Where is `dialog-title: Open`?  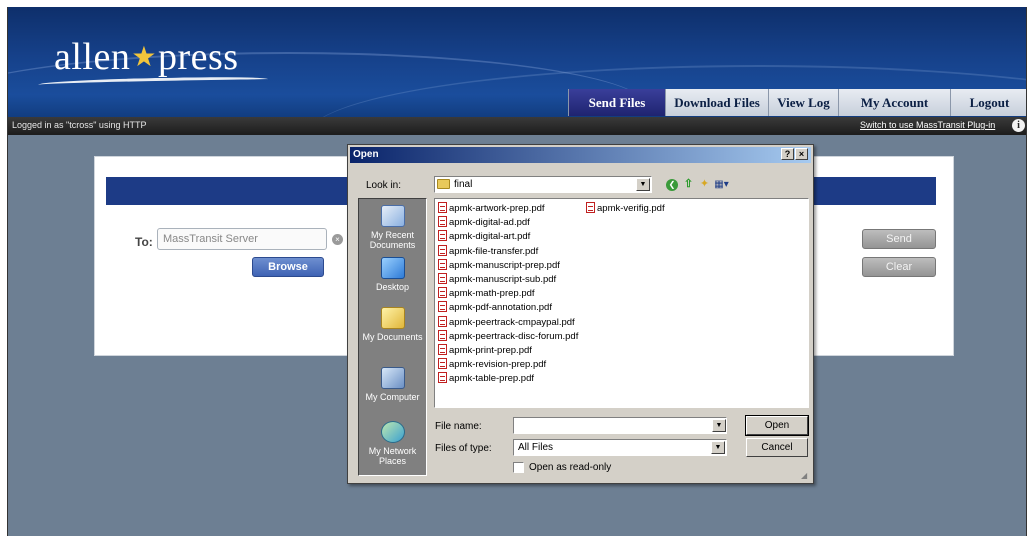
dialog-title: Open is located at coordinates (366, 154).